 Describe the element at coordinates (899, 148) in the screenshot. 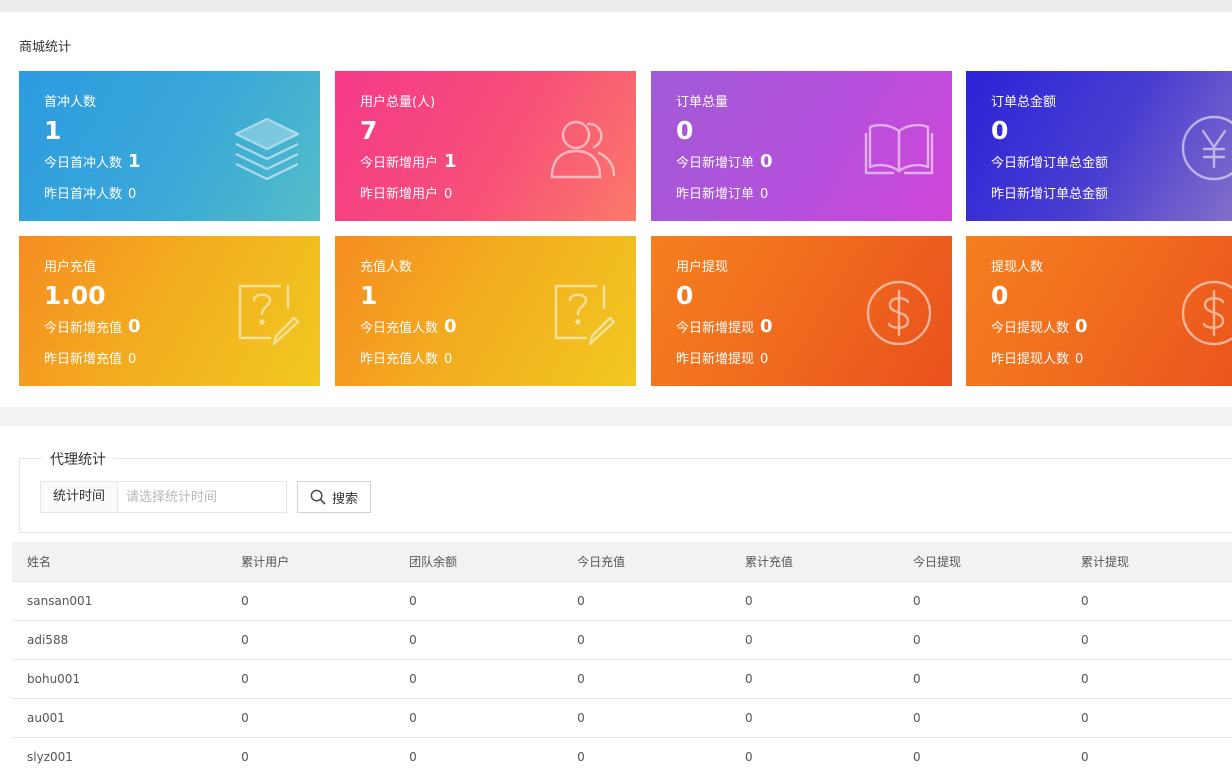

I see `book-icon` at that location.